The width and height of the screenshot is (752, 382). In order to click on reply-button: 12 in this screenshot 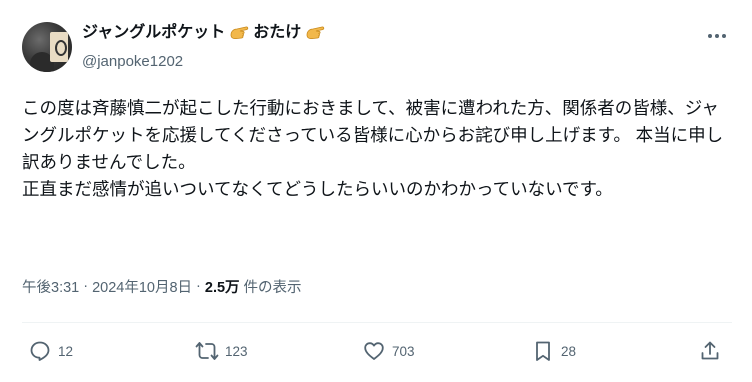, I will do `click(50, 351)`.